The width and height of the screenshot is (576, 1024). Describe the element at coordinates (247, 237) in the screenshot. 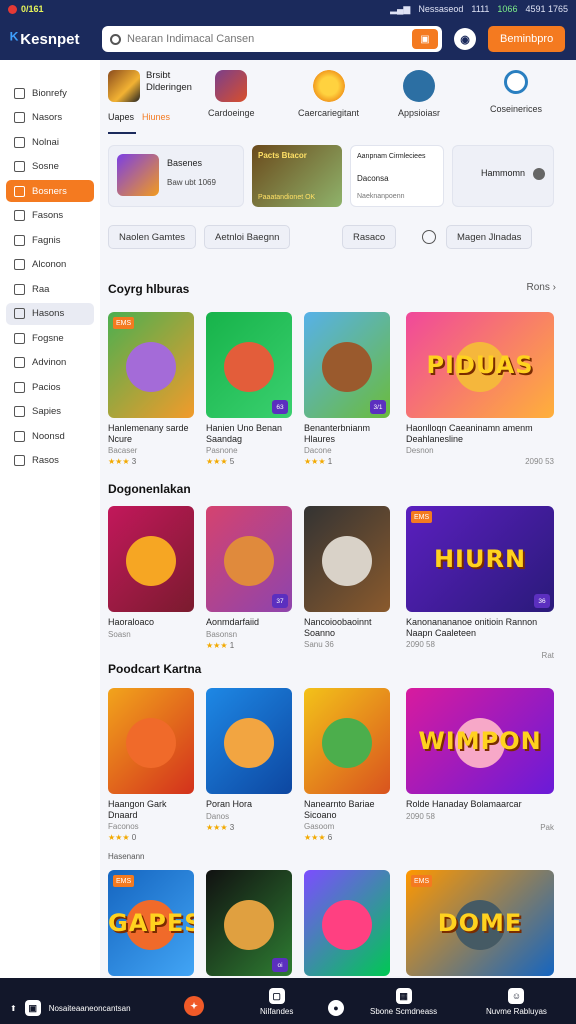

I see `filter-chip: Aetnloi Baegnn` at that location.